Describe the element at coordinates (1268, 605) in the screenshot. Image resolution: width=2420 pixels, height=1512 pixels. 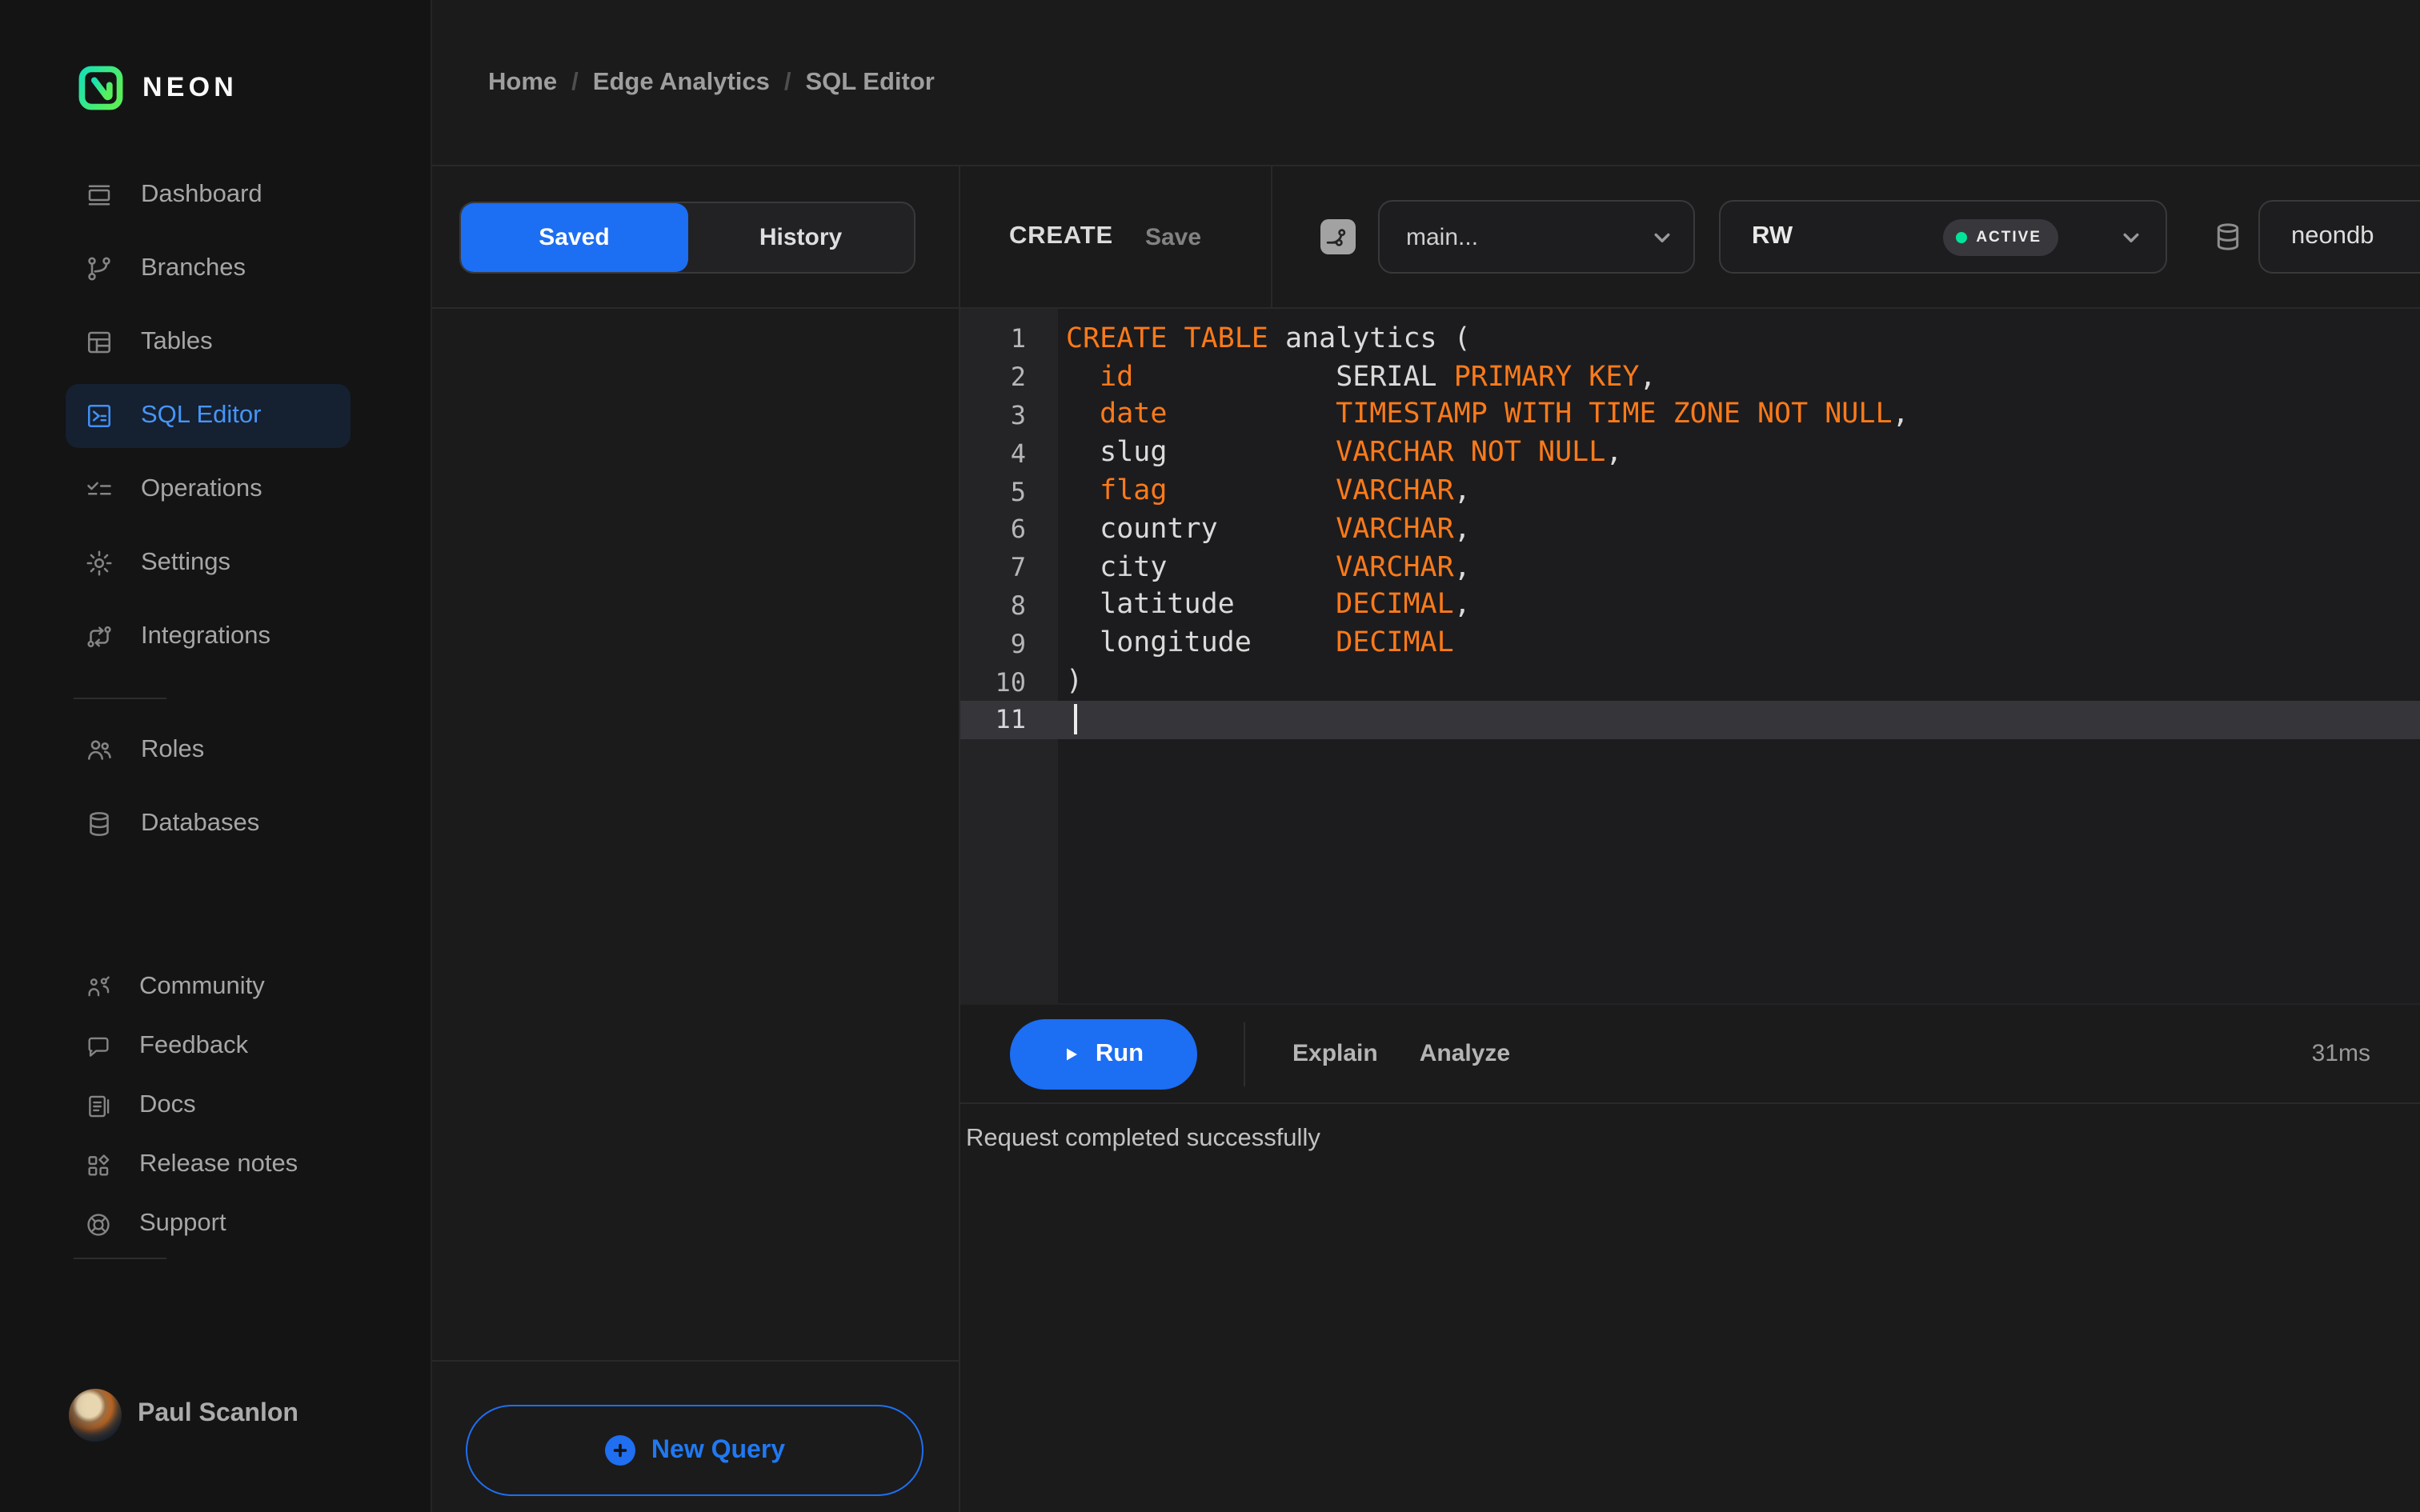
I see `code-line-text: latitude DECIMAL,` at that location.